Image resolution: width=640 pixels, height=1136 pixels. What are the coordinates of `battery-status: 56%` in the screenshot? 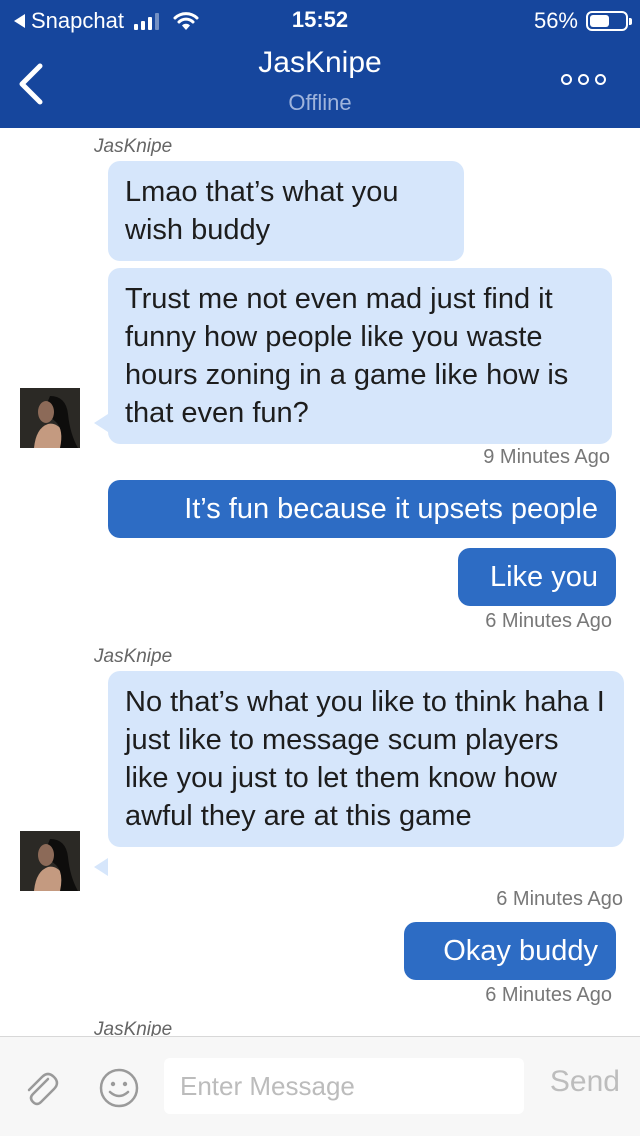 It's located at (582, 21).